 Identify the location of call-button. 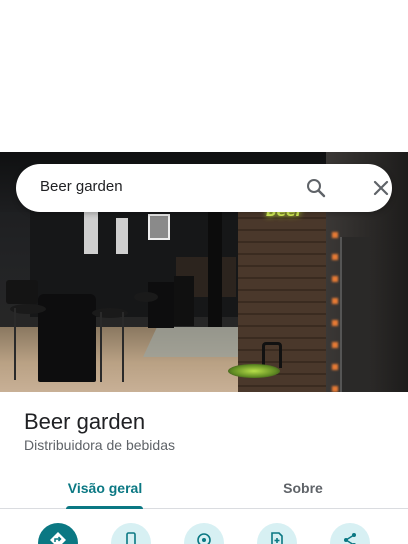
(131, 533).